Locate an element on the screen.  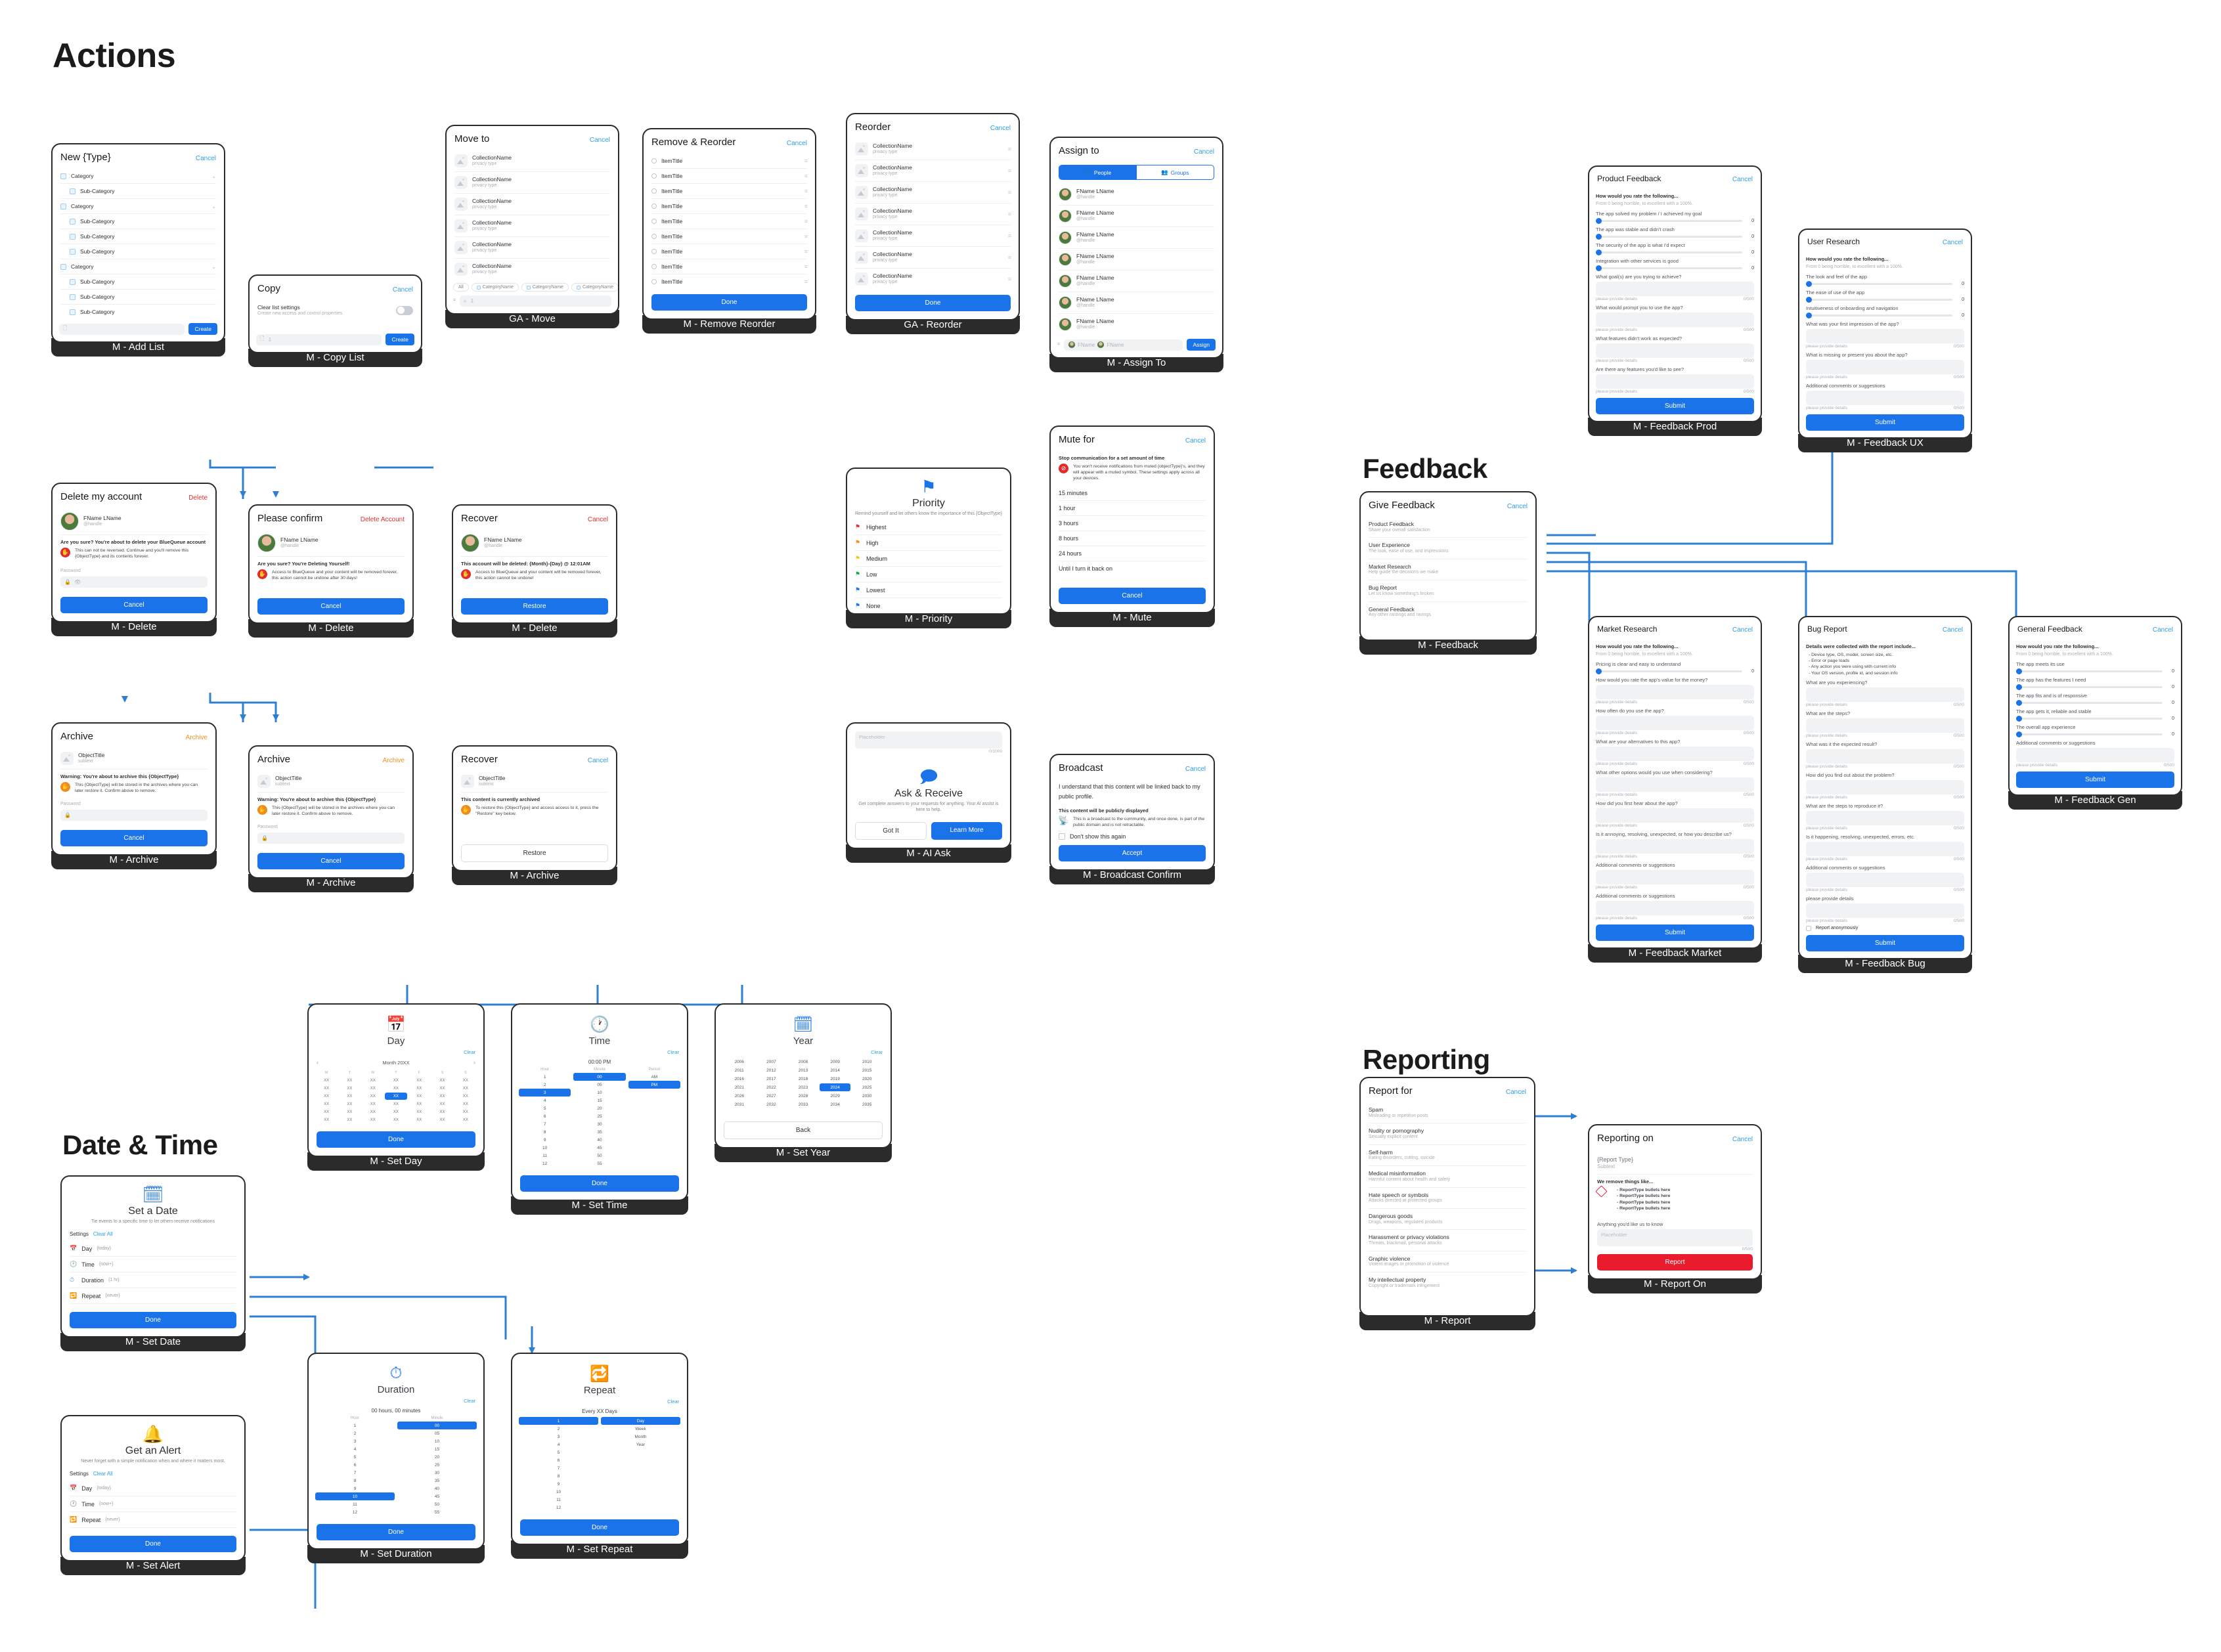
radio-icon is located at coordinates (654, 207).